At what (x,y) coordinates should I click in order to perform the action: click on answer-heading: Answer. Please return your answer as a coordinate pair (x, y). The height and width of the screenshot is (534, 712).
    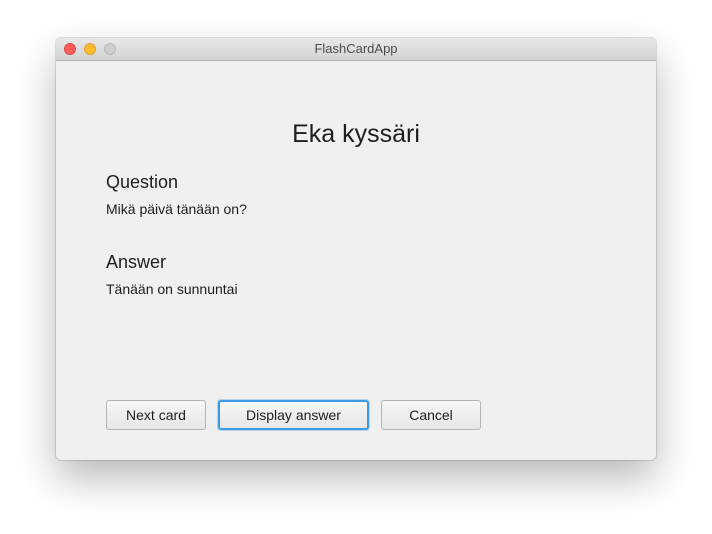
    Looking at the image, I should click on (136, 262).